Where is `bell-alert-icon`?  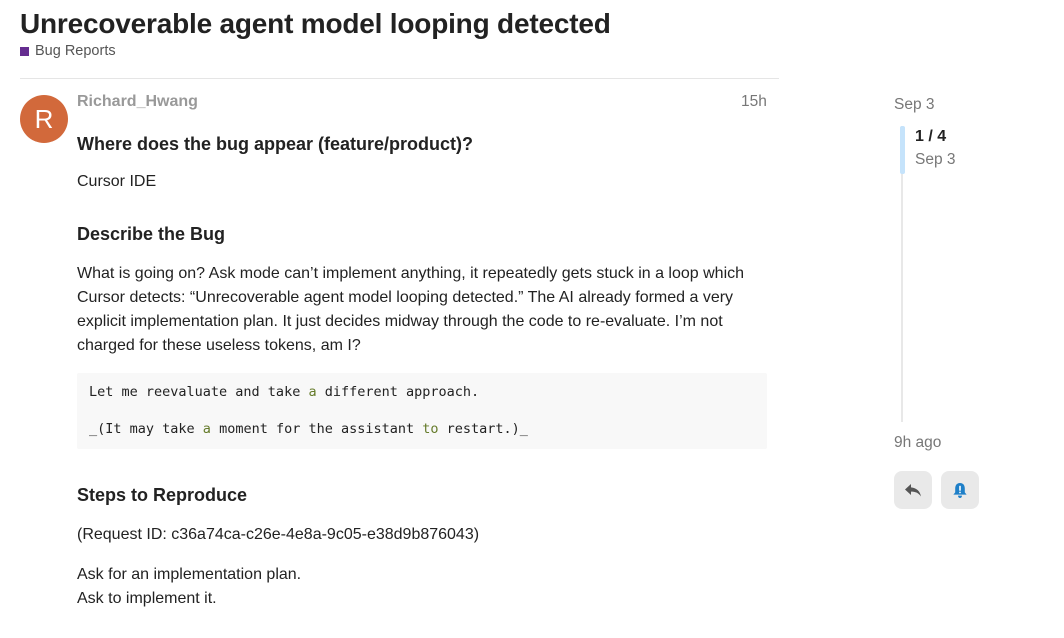 bell-alert-icon is located at coordinates (960, 490).